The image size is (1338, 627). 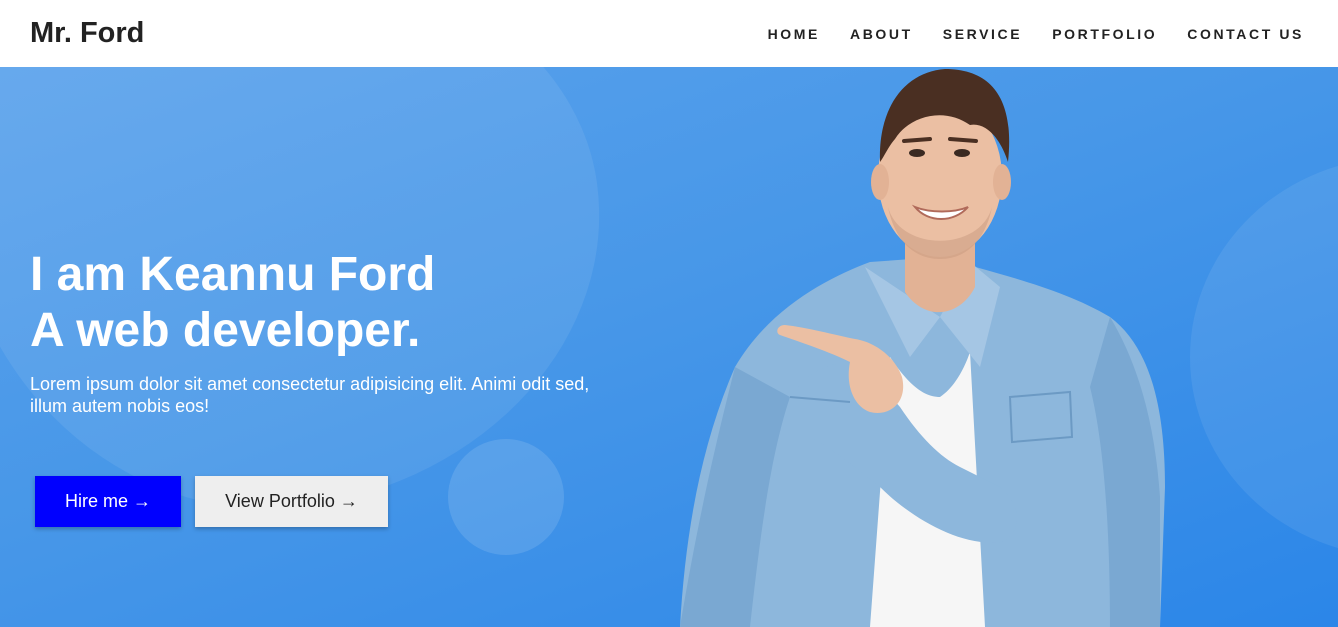 What do you see at coordinates (1264, 357) in the screenshot?
I see `background-circle-large` at bounding box center [1264, 357].